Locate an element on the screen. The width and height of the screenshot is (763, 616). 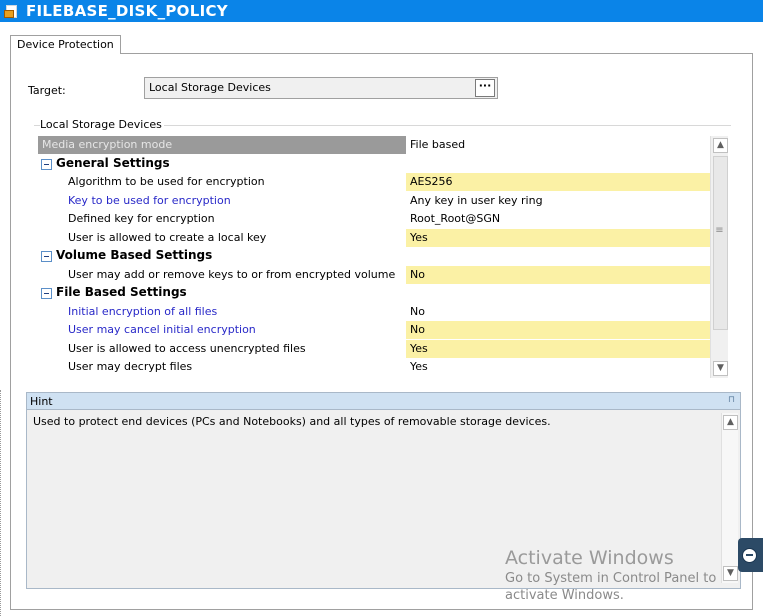
teamviewer-widget is located at coordinates (750, 555).